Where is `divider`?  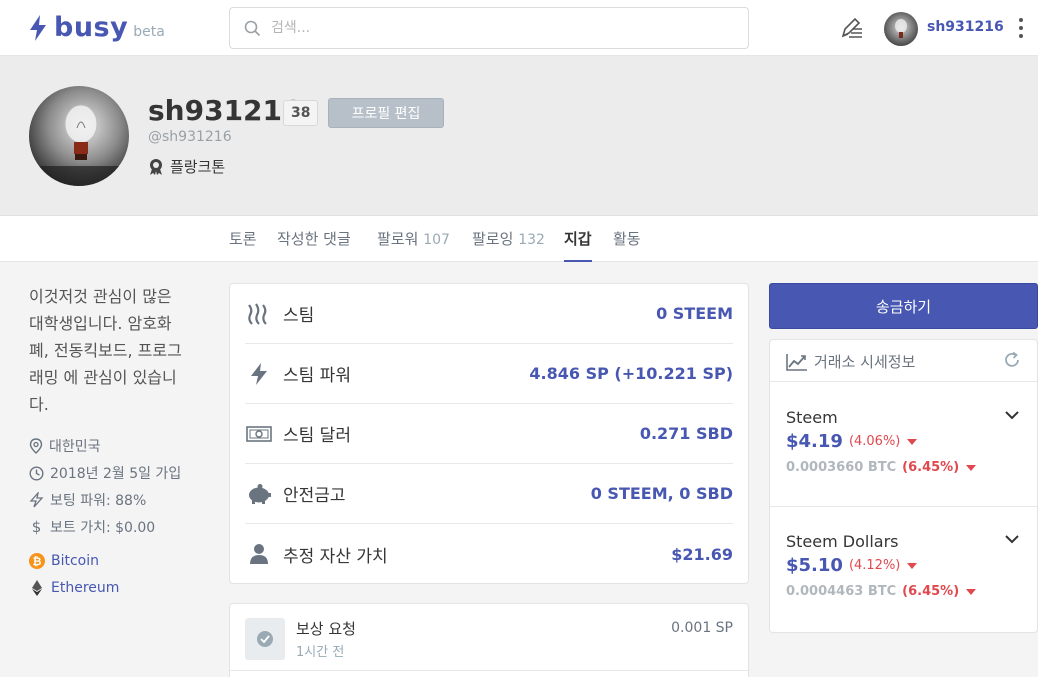
divider is located at coordinates (489, 670).